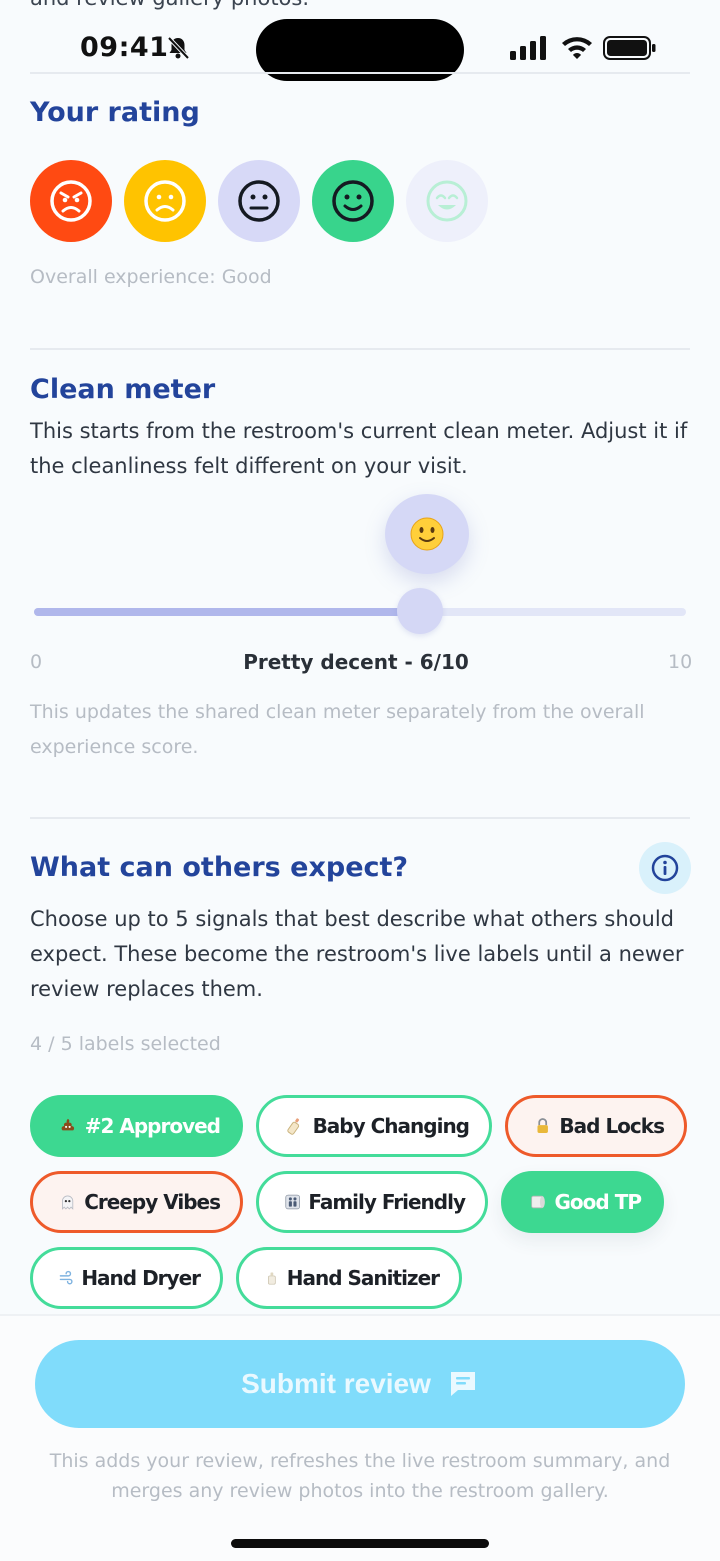 Image resolution: width=720 pixels, height=1561 pixels. I want to click on home-indicator, so click(360, 1543).